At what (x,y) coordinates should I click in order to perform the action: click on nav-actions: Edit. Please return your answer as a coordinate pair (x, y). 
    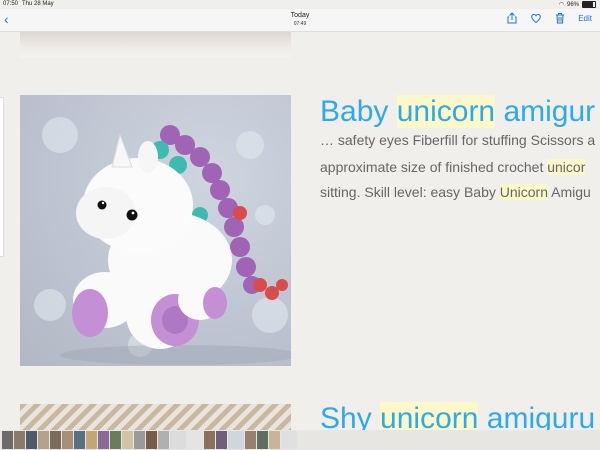
    Looking at the image, I should click on (549, 18).